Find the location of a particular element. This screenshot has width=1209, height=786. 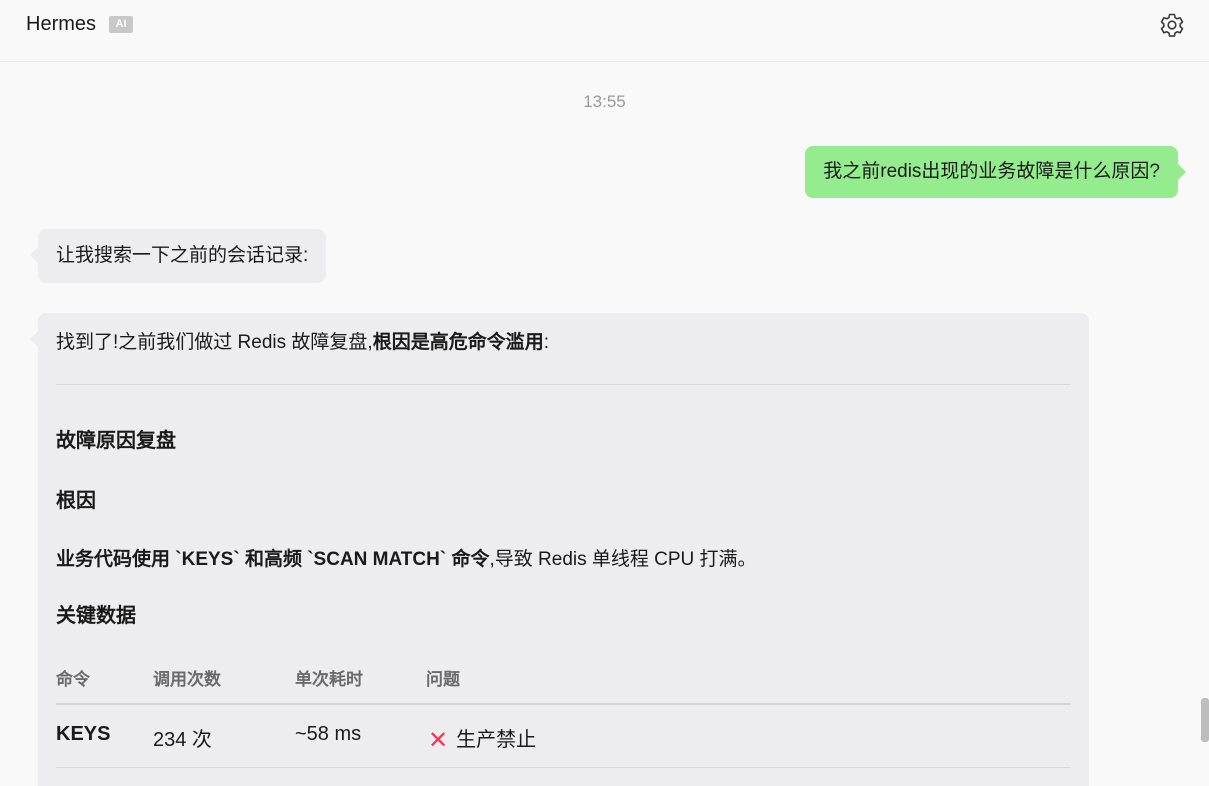

app-title: Hermes is located at coordinates (61, 24).